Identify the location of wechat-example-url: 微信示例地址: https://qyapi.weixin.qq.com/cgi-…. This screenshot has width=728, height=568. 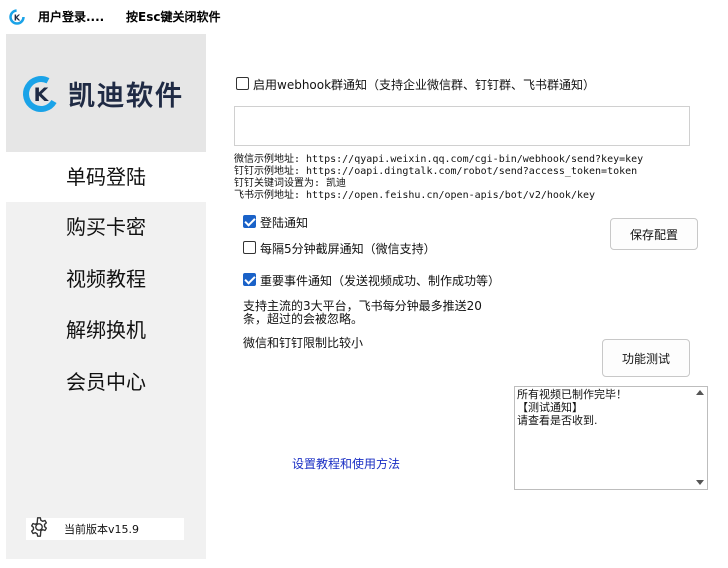
(439, 159).